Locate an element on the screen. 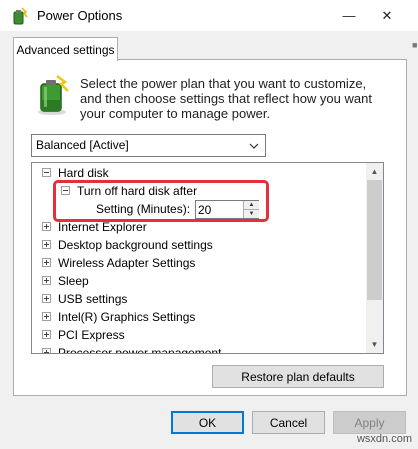 The width and height of the screenshot is (418, 449). power-plan-select: Balanced [Active] is located at coordinates (148, 145).